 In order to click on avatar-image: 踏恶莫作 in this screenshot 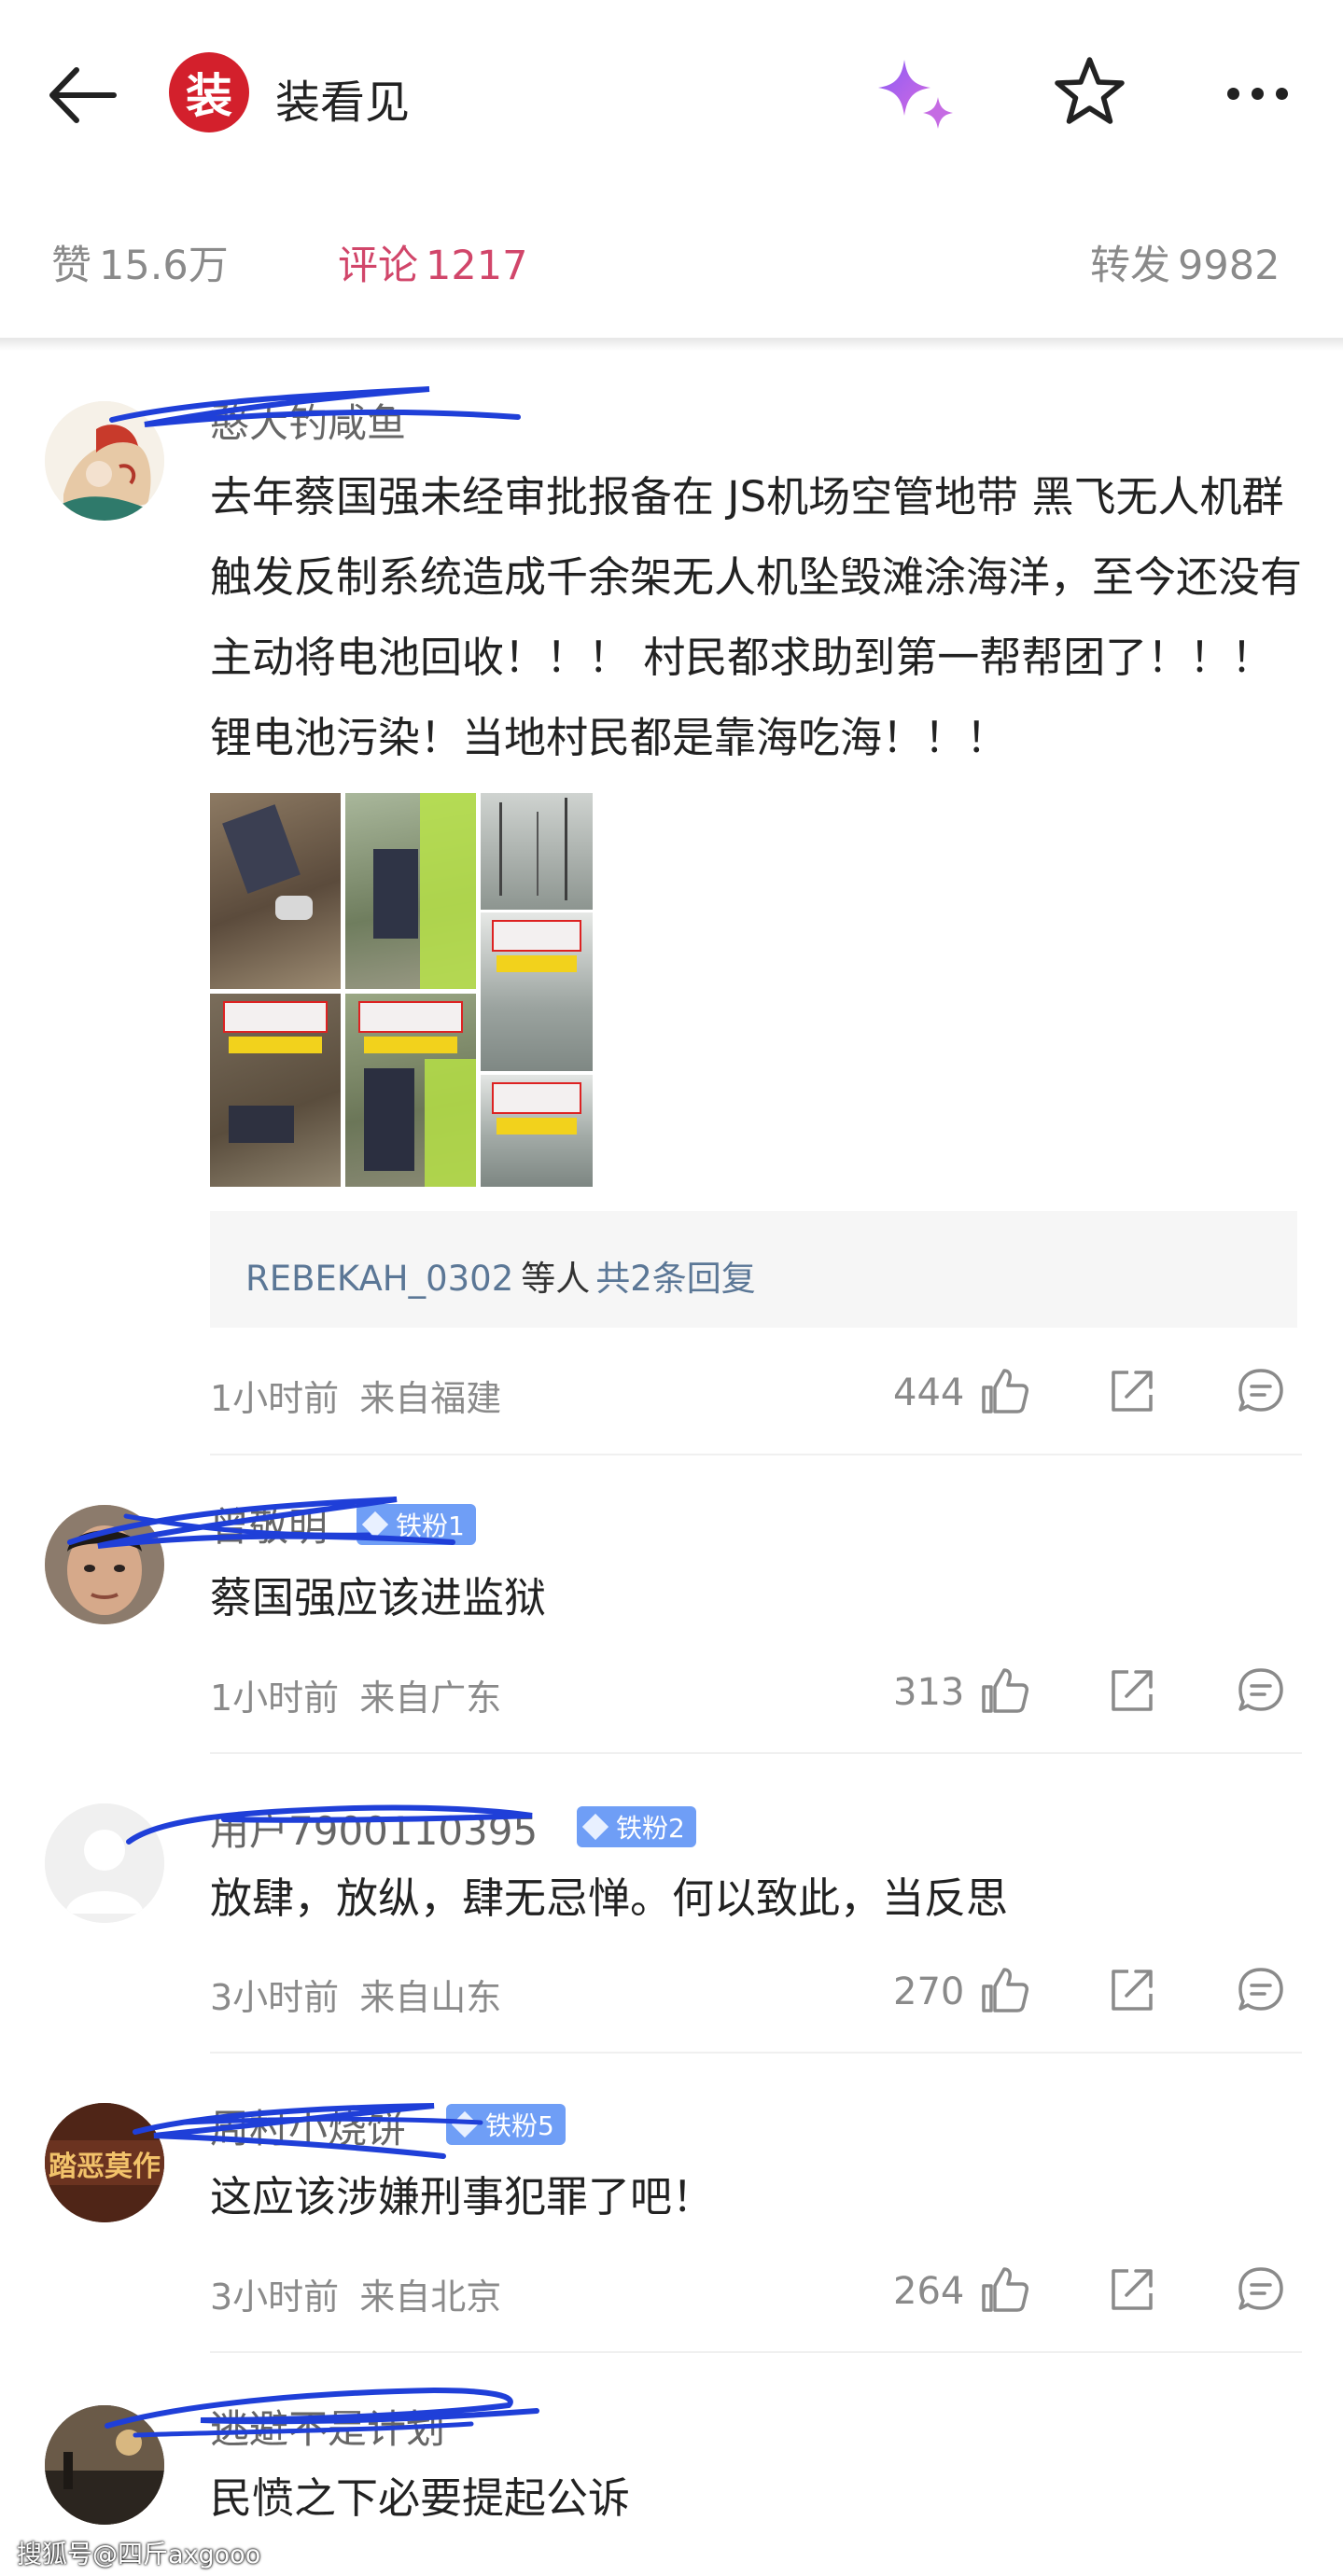, I will do `click(104, 2162)`.